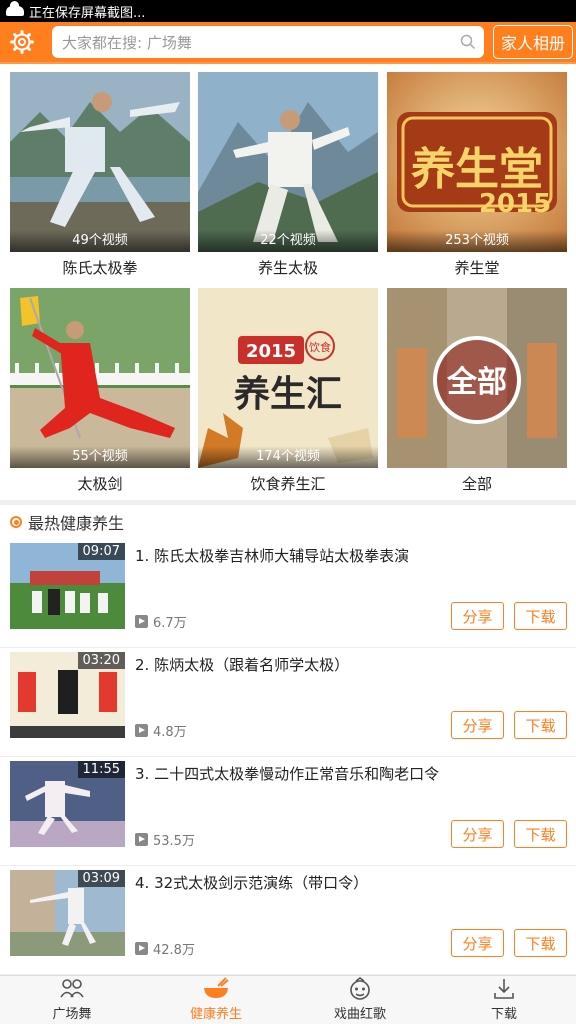  I want to click on video-title: 2. 陈炳太极（跟着名师学太极）, so click(350, 665).